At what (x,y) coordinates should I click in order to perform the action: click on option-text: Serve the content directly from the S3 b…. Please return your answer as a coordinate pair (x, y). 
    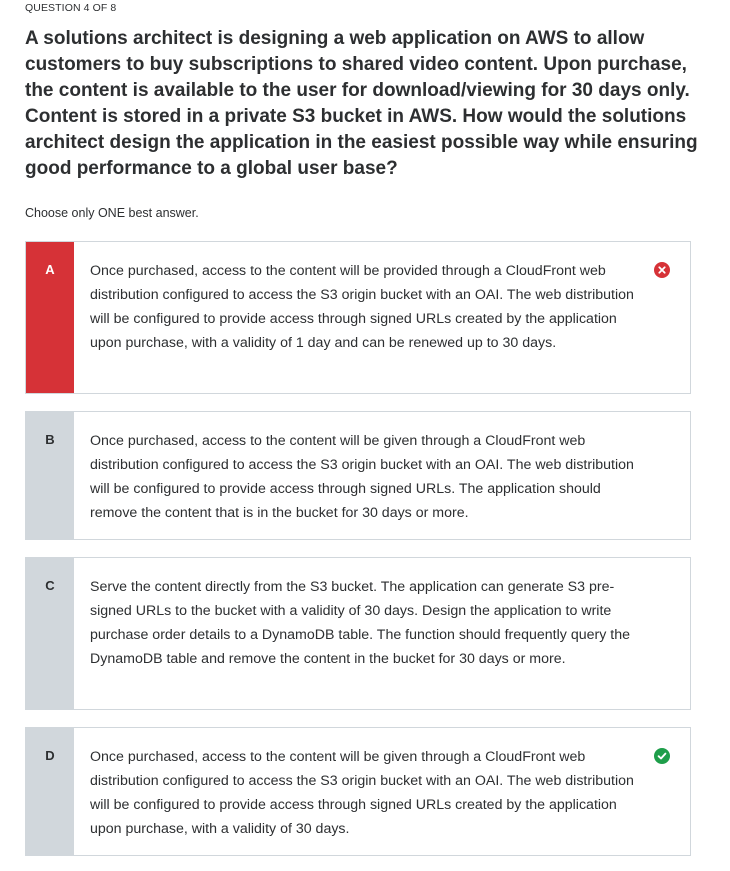
    Looking at the image, I should click on (360, 623).